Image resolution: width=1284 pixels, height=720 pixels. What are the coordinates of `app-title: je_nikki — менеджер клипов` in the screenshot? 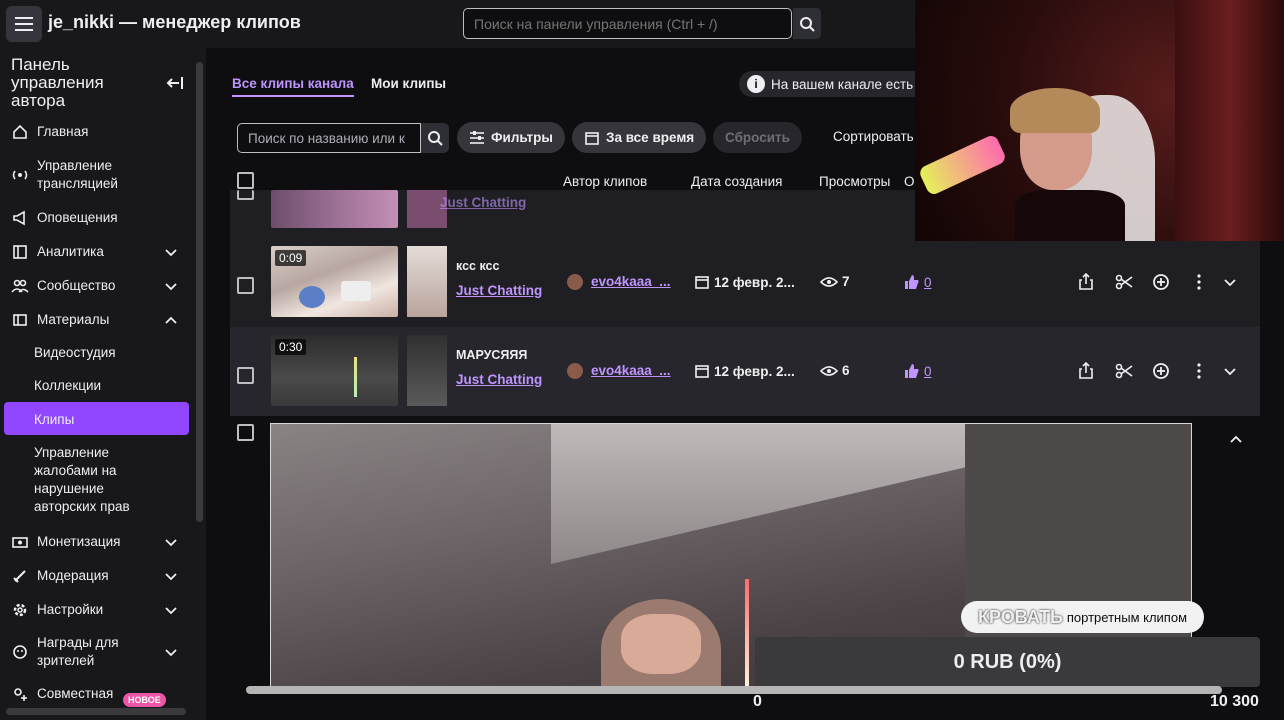 It's located at (174, 22).